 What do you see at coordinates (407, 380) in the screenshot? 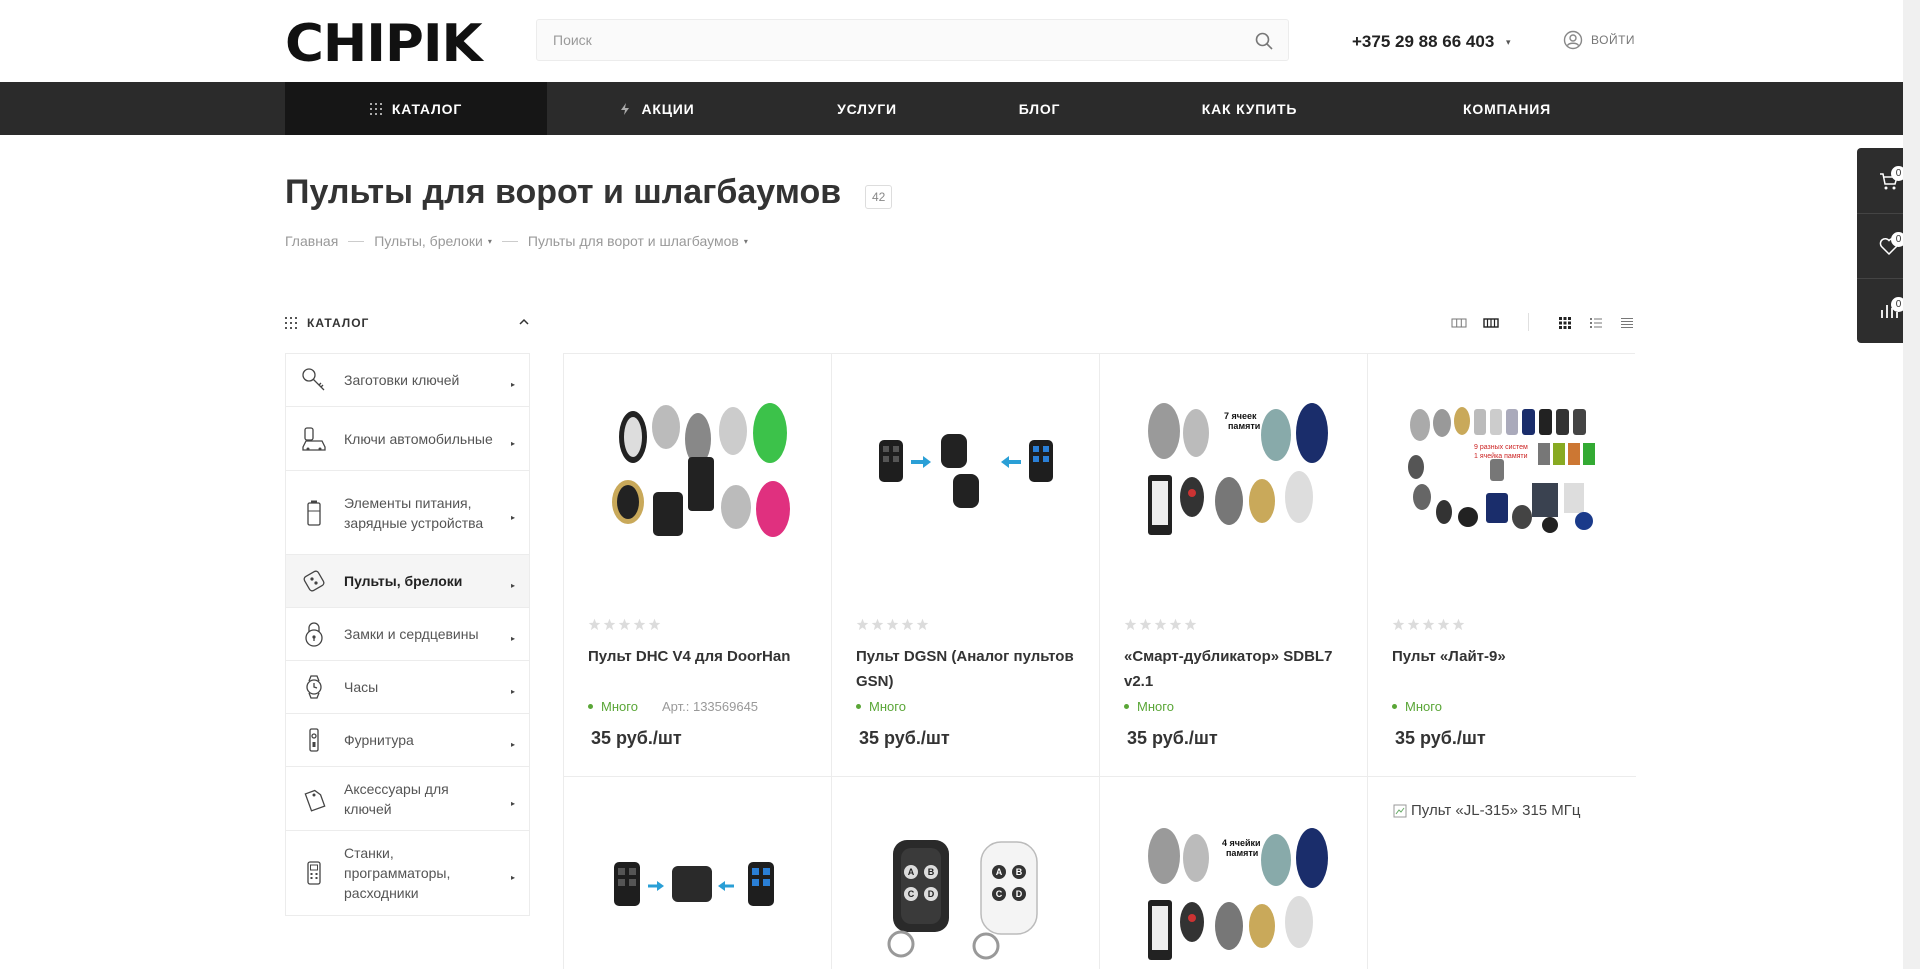
I see `sidebar-item-key-blanks: Заготовки ключей ▸` at bounding box center [407, 380].